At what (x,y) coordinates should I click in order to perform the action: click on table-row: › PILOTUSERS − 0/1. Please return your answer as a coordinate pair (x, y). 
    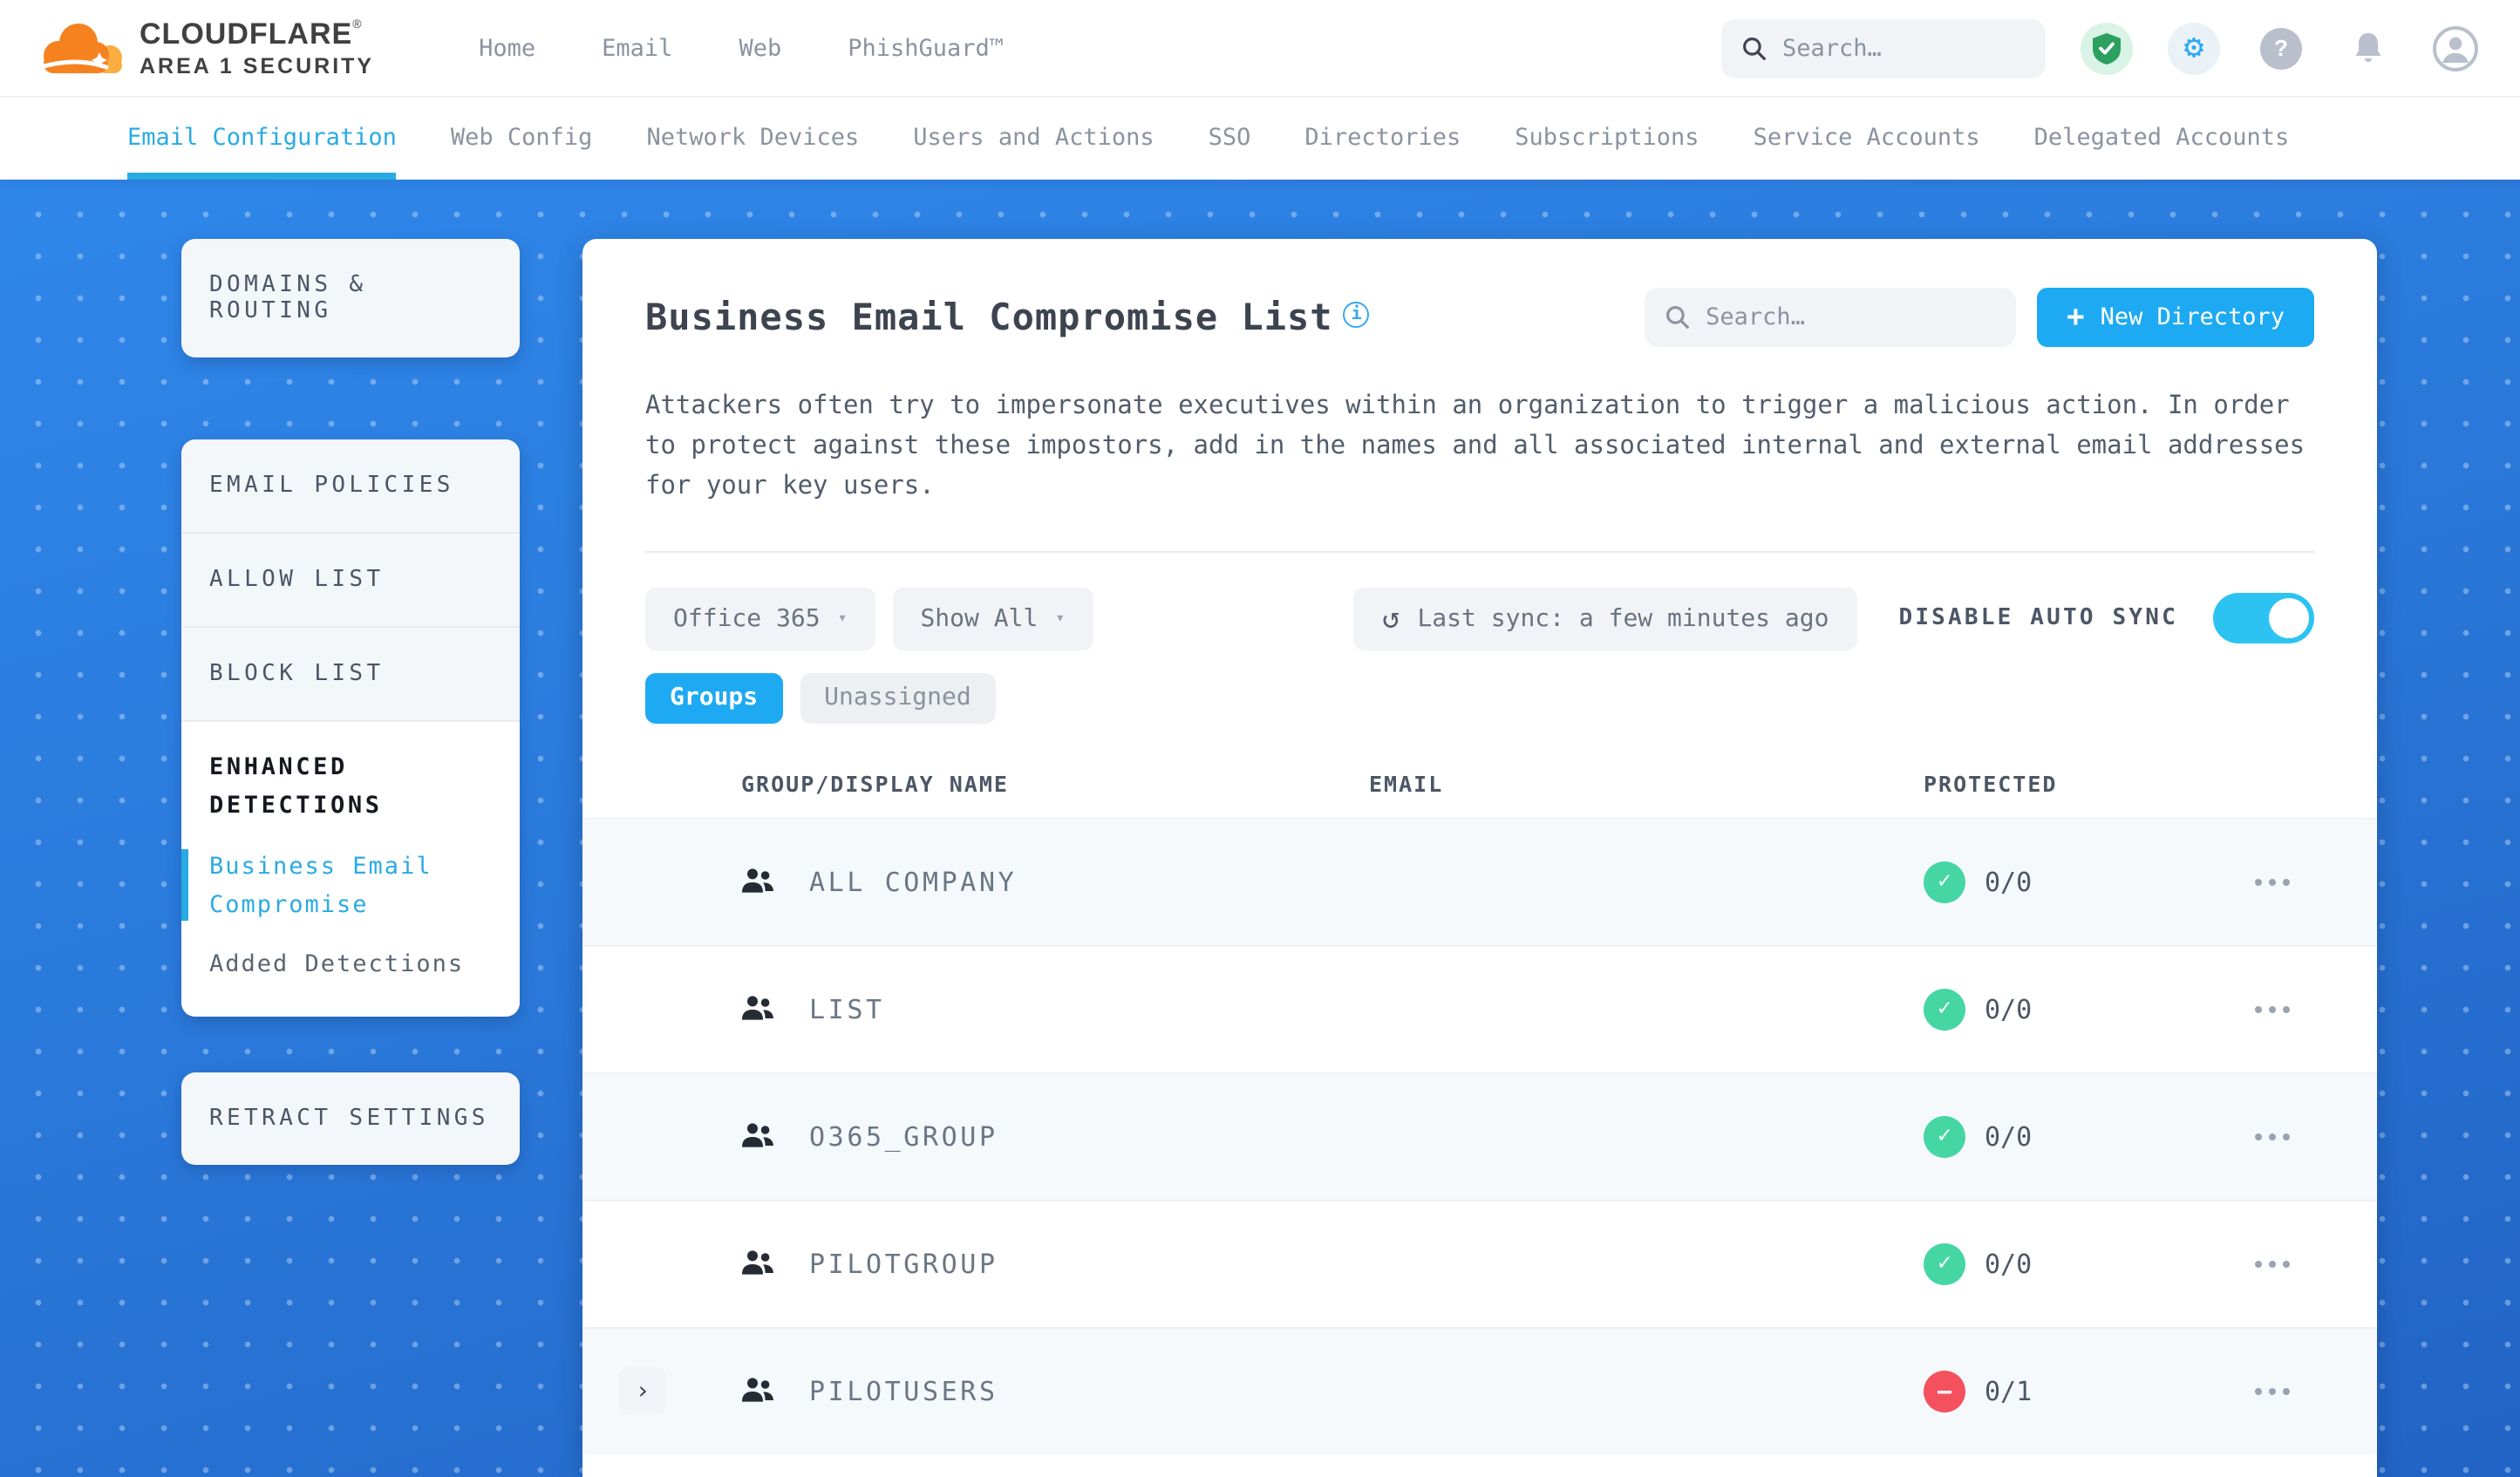
    Looking at the image, I should click on (1479, 1390).